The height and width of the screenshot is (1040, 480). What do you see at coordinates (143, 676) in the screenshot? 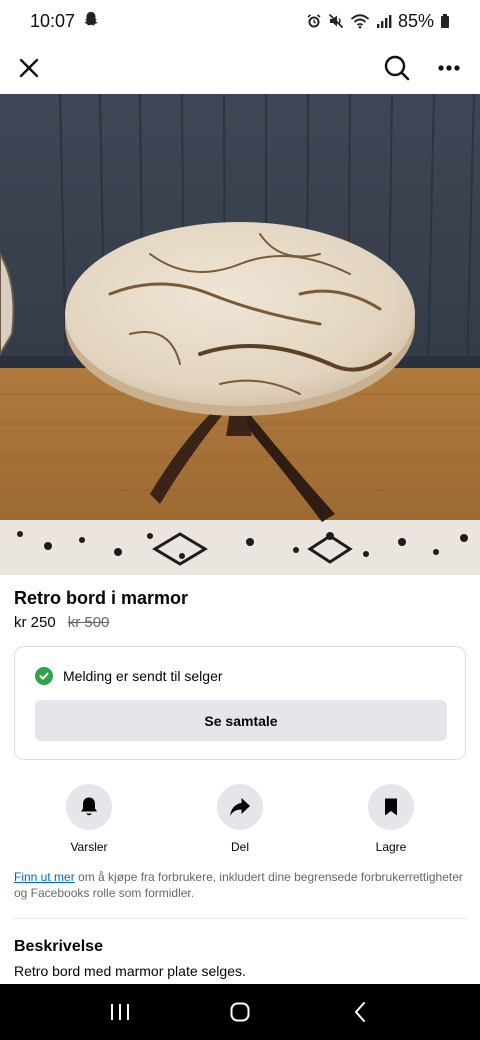
I see `message-status-text: Melding er sendt til selger` at bounding box center [143, 676].